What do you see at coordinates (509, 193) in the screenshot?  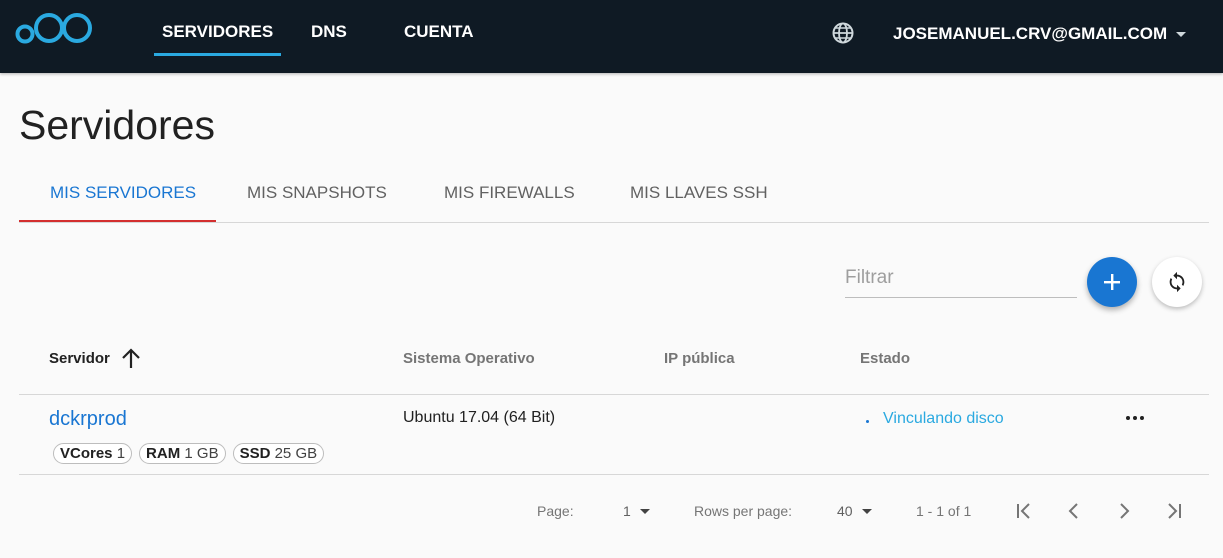 I see `tab-mis-firewalls: MIS FIREWALLS` at bounding box center [509, 193].